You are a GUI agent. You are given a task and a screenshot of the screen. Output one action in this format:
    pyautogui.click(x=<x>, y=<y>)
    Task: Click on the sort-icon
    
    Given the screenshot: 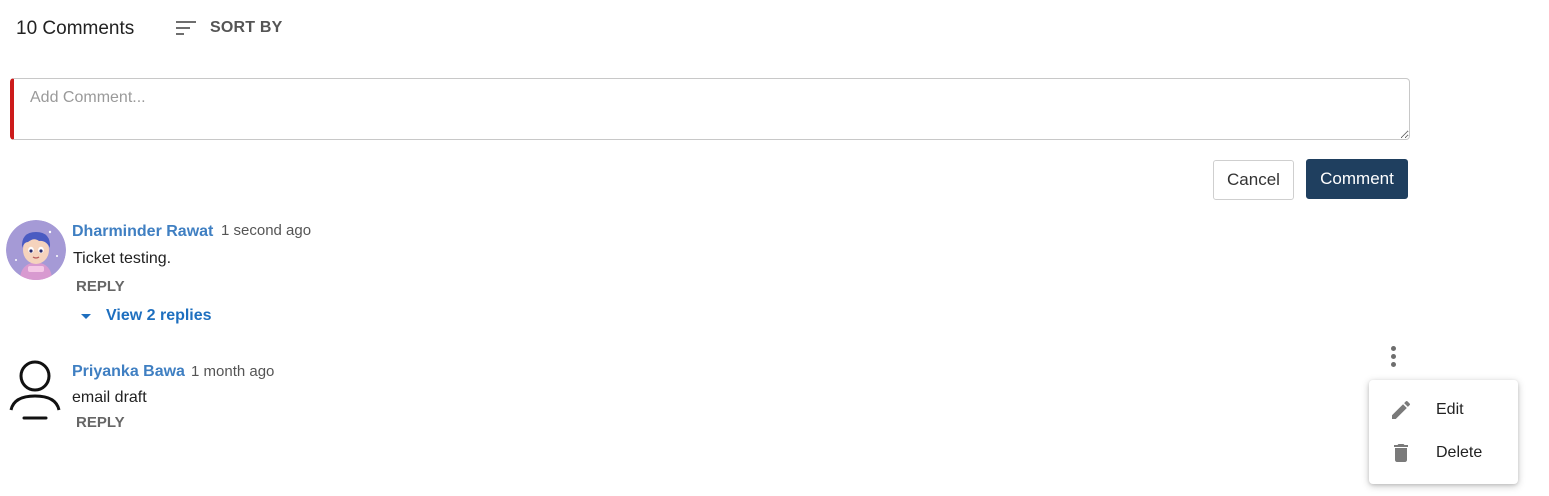 What is the action you would take?
    pyautogui.click(x=186, y=28)
    